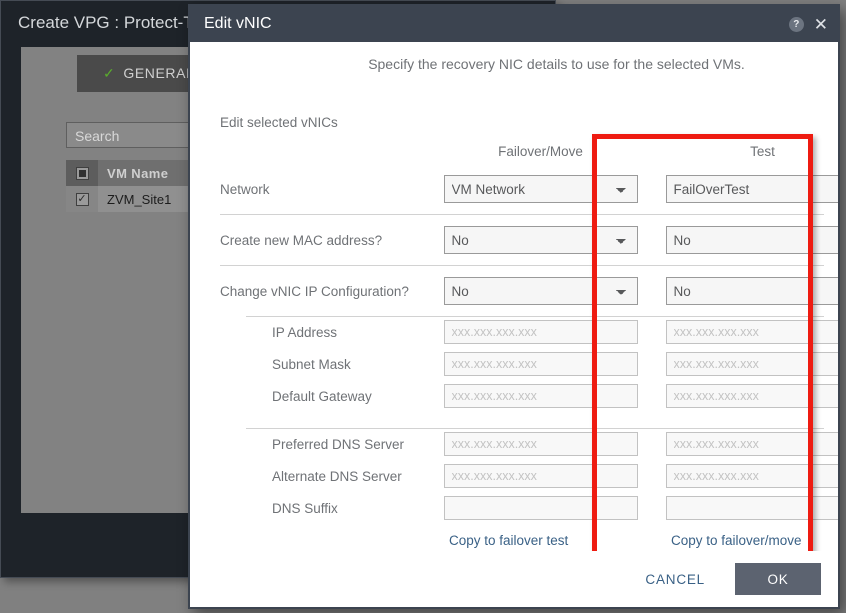  What do you see at coordinates (751, 508) in the screenshot?
I see `dns-suffix-test-input` at bounding box center [751, 508].